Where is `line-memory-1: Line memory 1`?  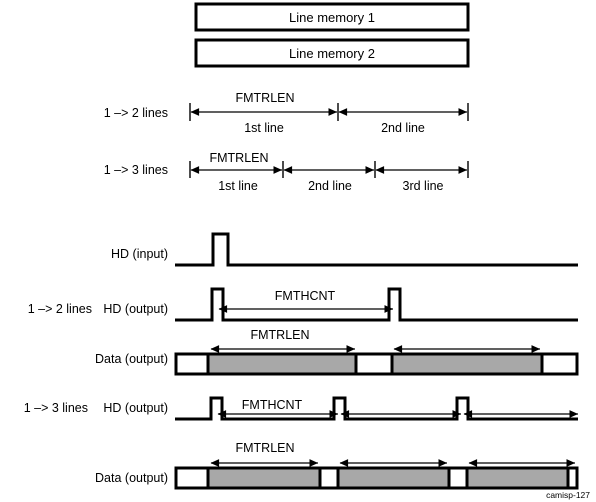
line-memory-1: Line memory 1 is located at coordinates (332, 17).